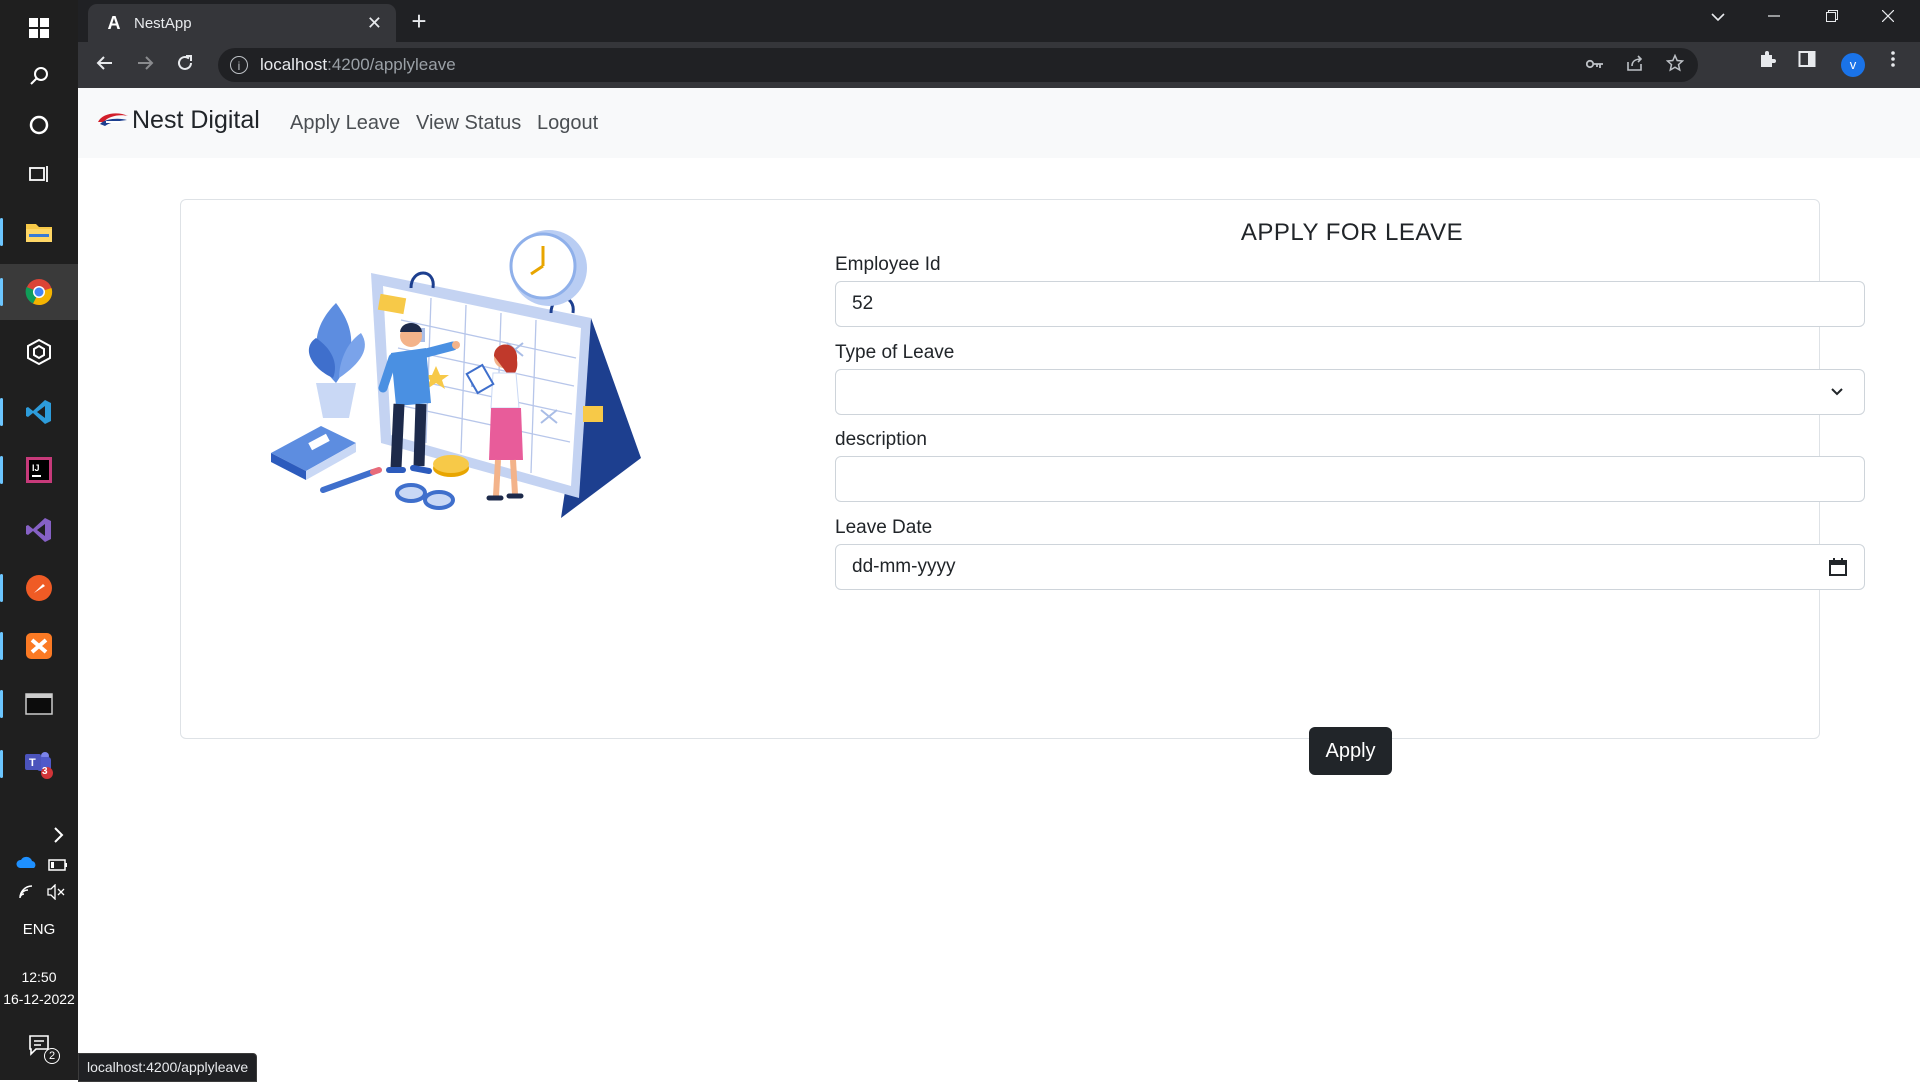 Image resolution: width=1920 pixels, height=1082 pixels. What do you see at coordinates (567, 123) in the screenshot?
I see `nav-logout: Logout` at bounding box center [567, 123].